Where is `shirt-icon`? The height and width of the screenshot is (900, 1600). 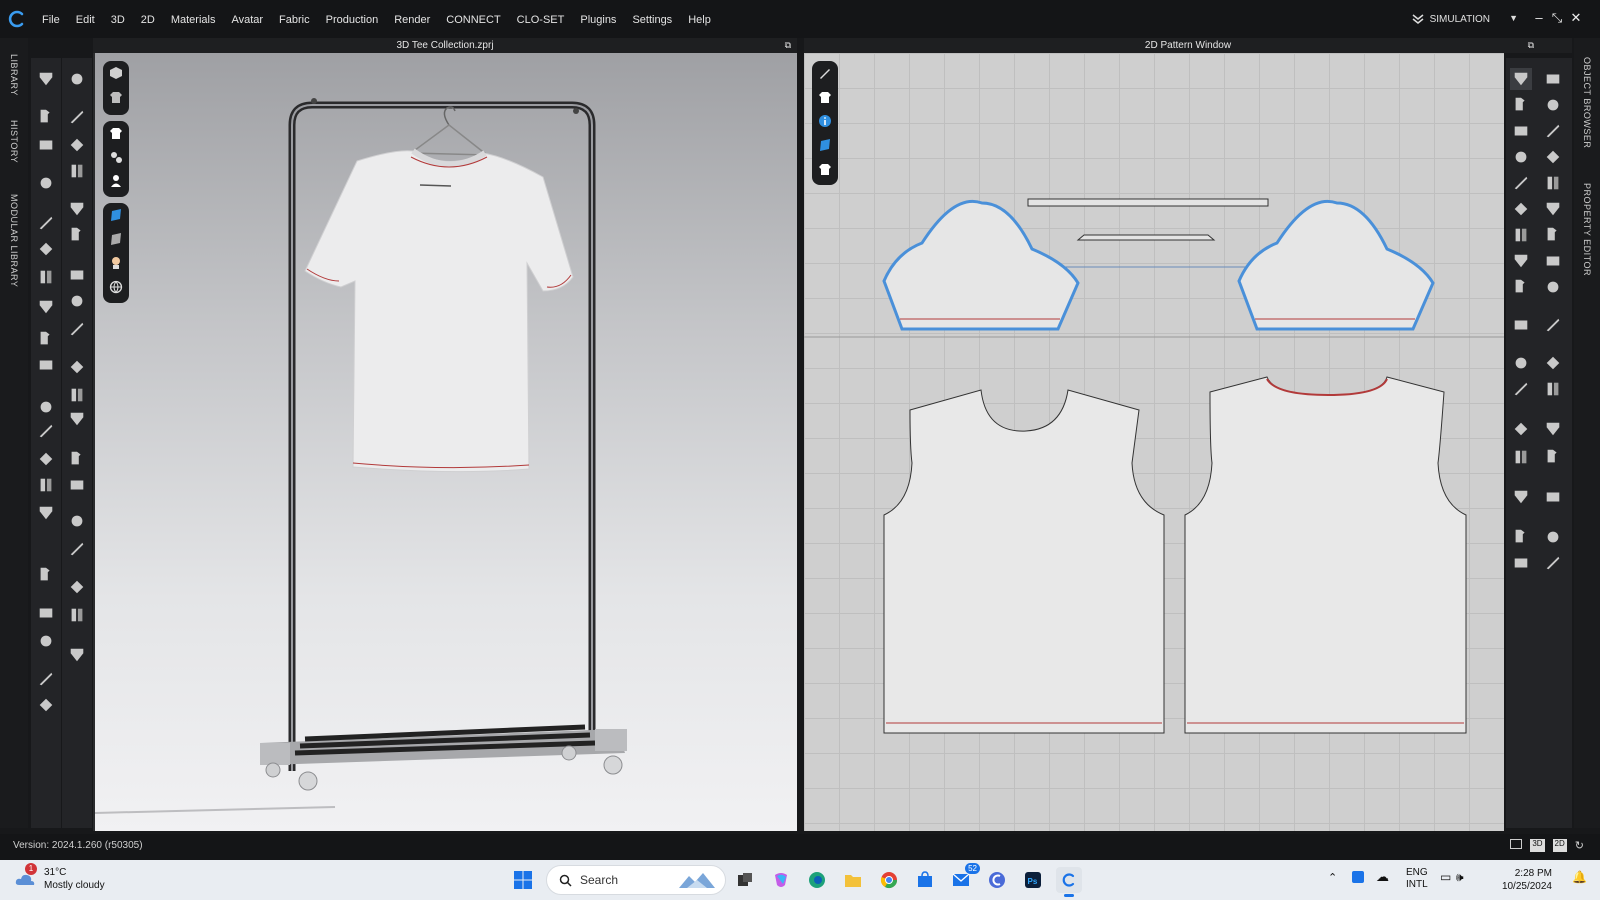
shirt-icon is located at coordinates (116, 133).